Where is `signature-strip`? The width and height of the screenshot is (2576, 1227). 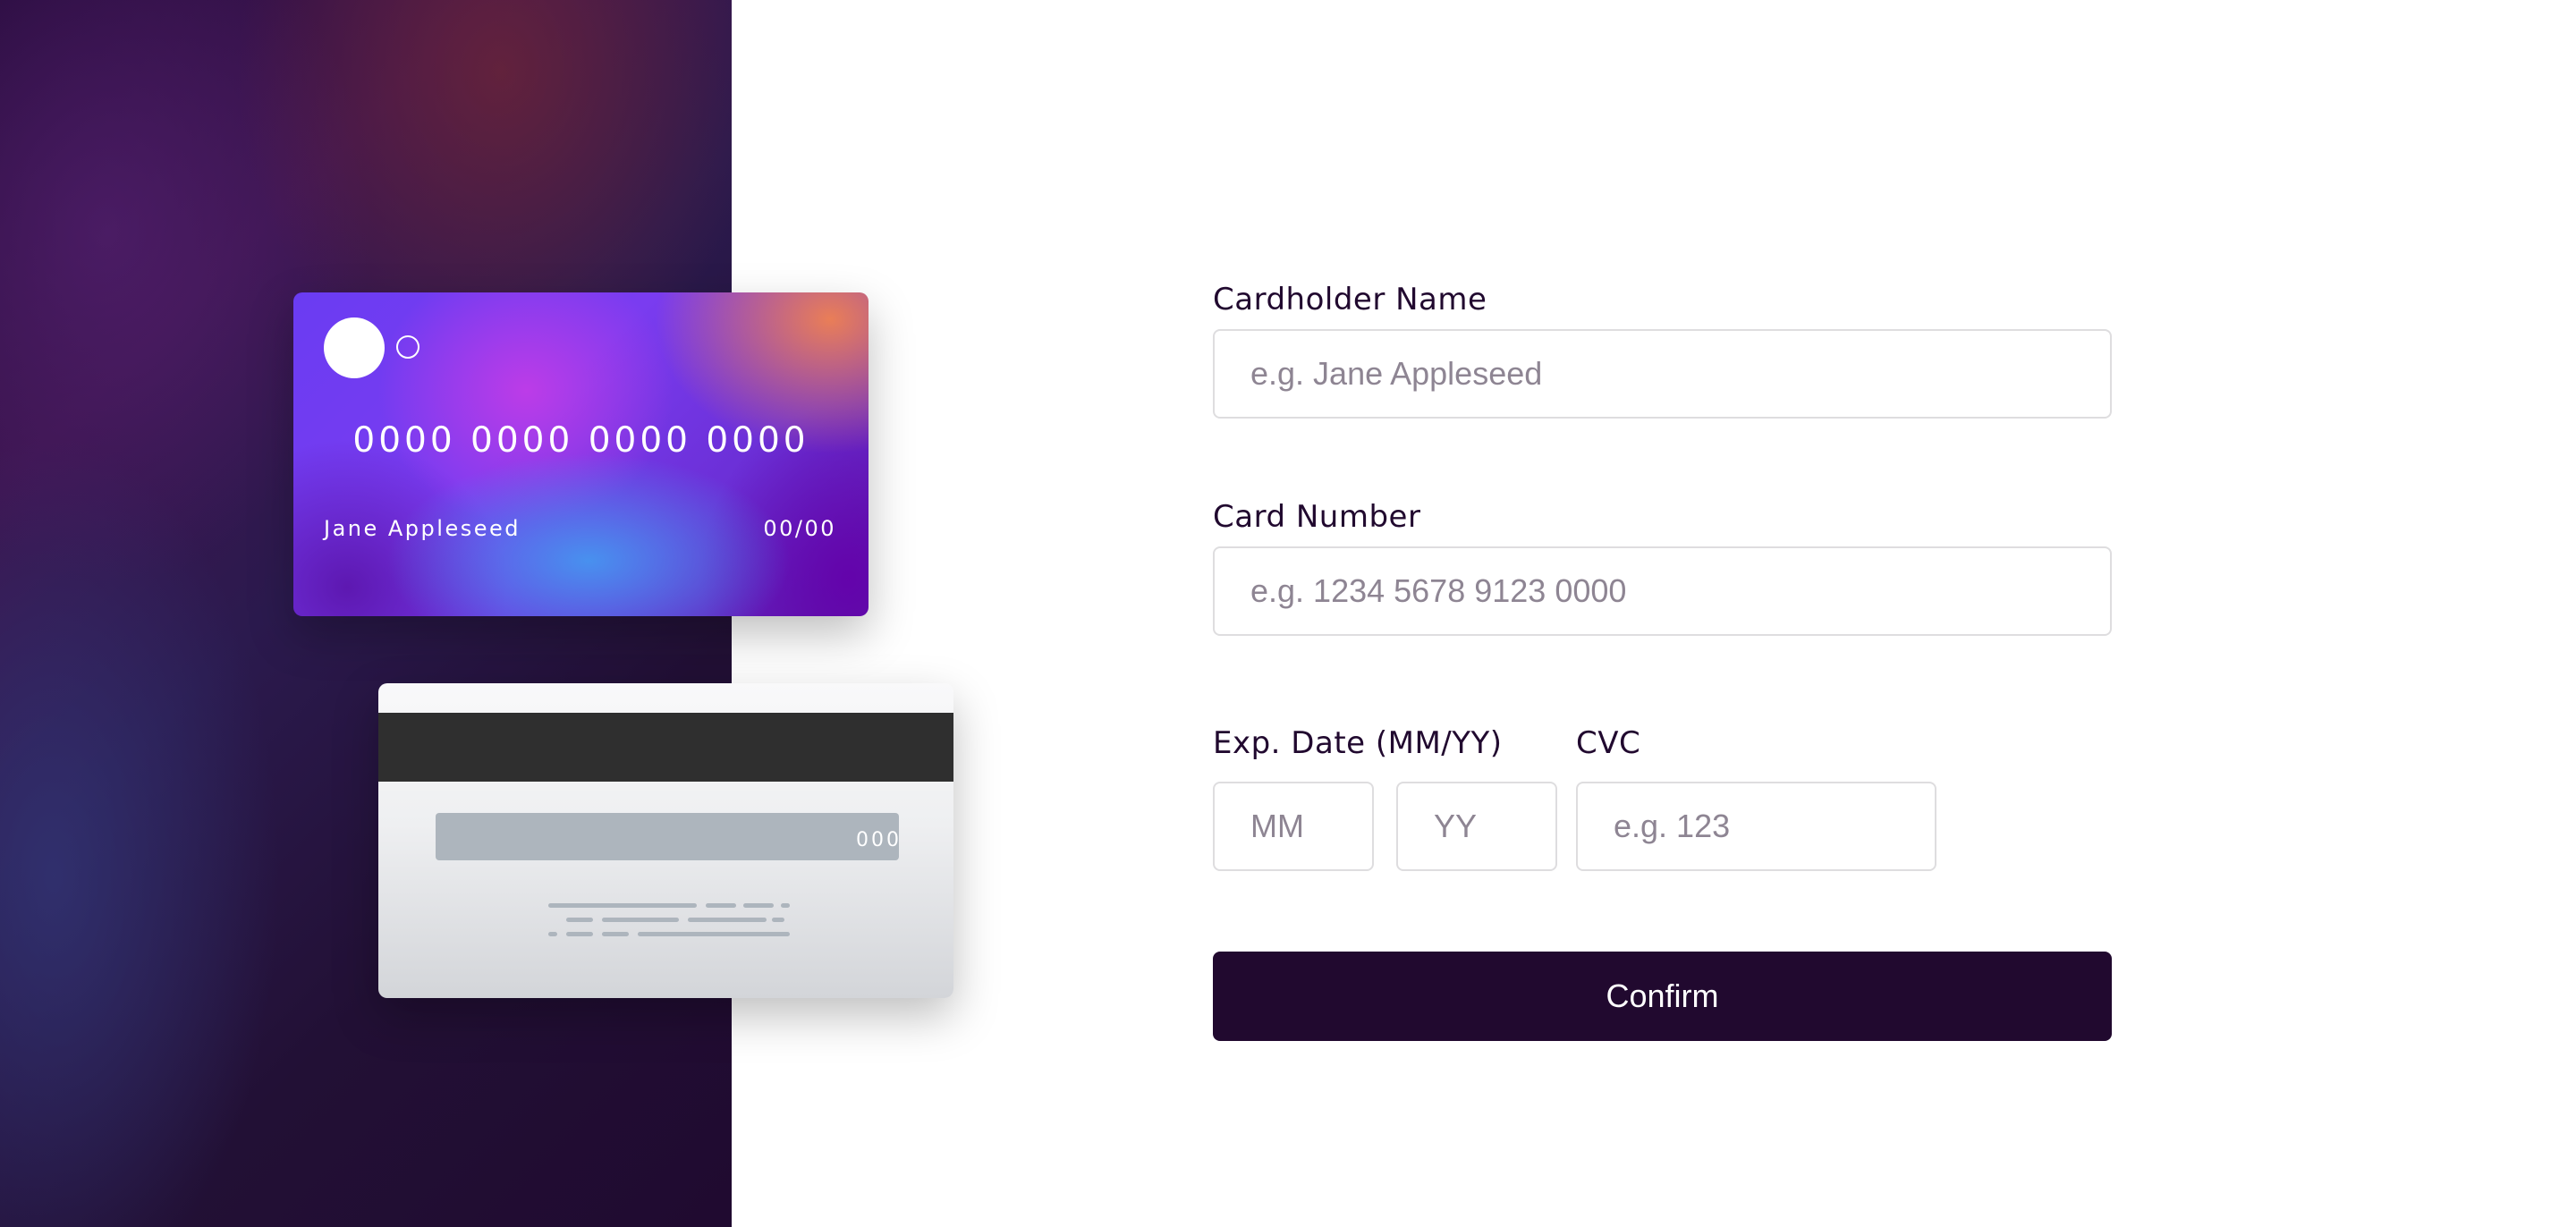
signature-strip is located at coordinates (667, 836).